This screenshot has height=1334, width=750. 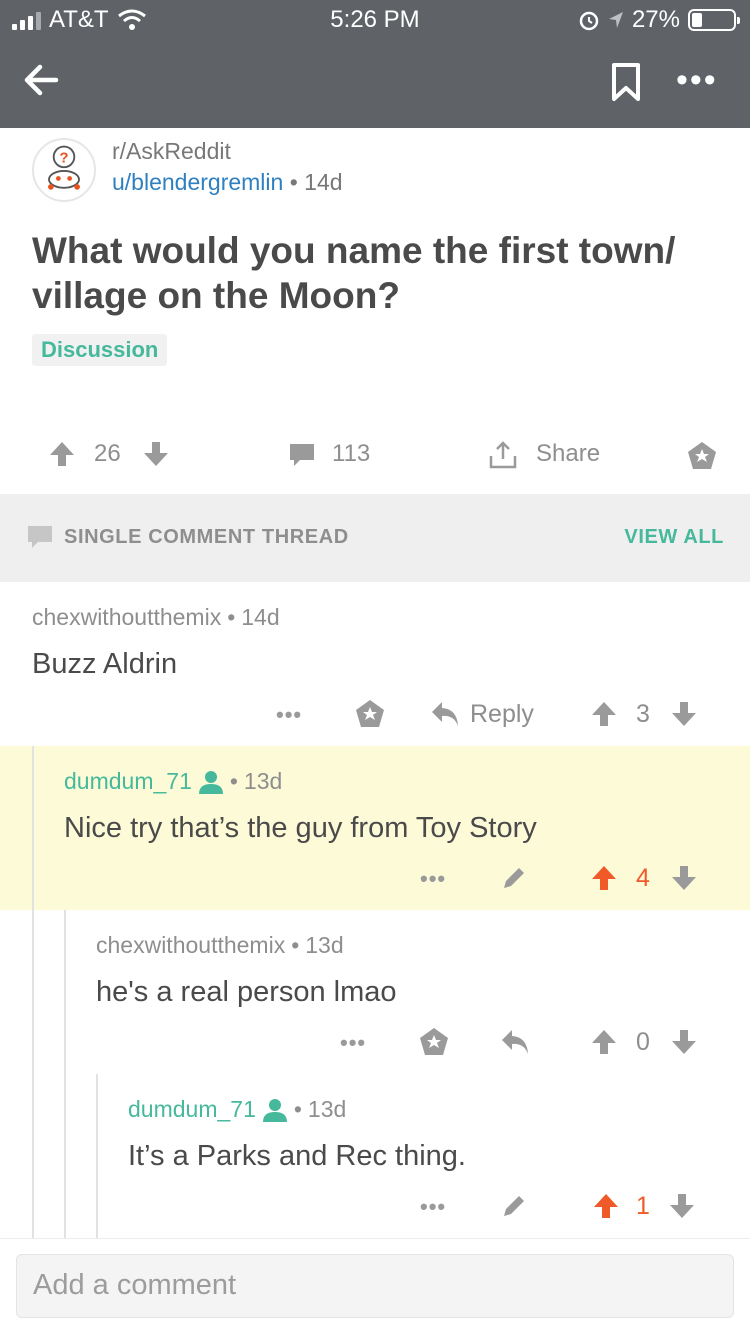 What do you see at coordinates (42, 80) in the screenshot?
I see `back-icon` at bounding box center [42, 80].